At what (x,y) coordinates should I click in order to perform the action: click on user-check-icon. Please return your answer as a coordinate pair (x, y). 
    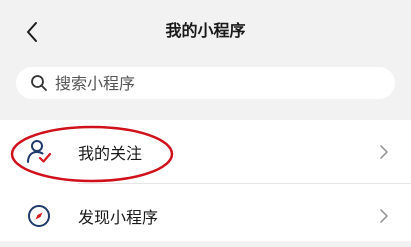
    Looking at the image, I should click on (39, 152).